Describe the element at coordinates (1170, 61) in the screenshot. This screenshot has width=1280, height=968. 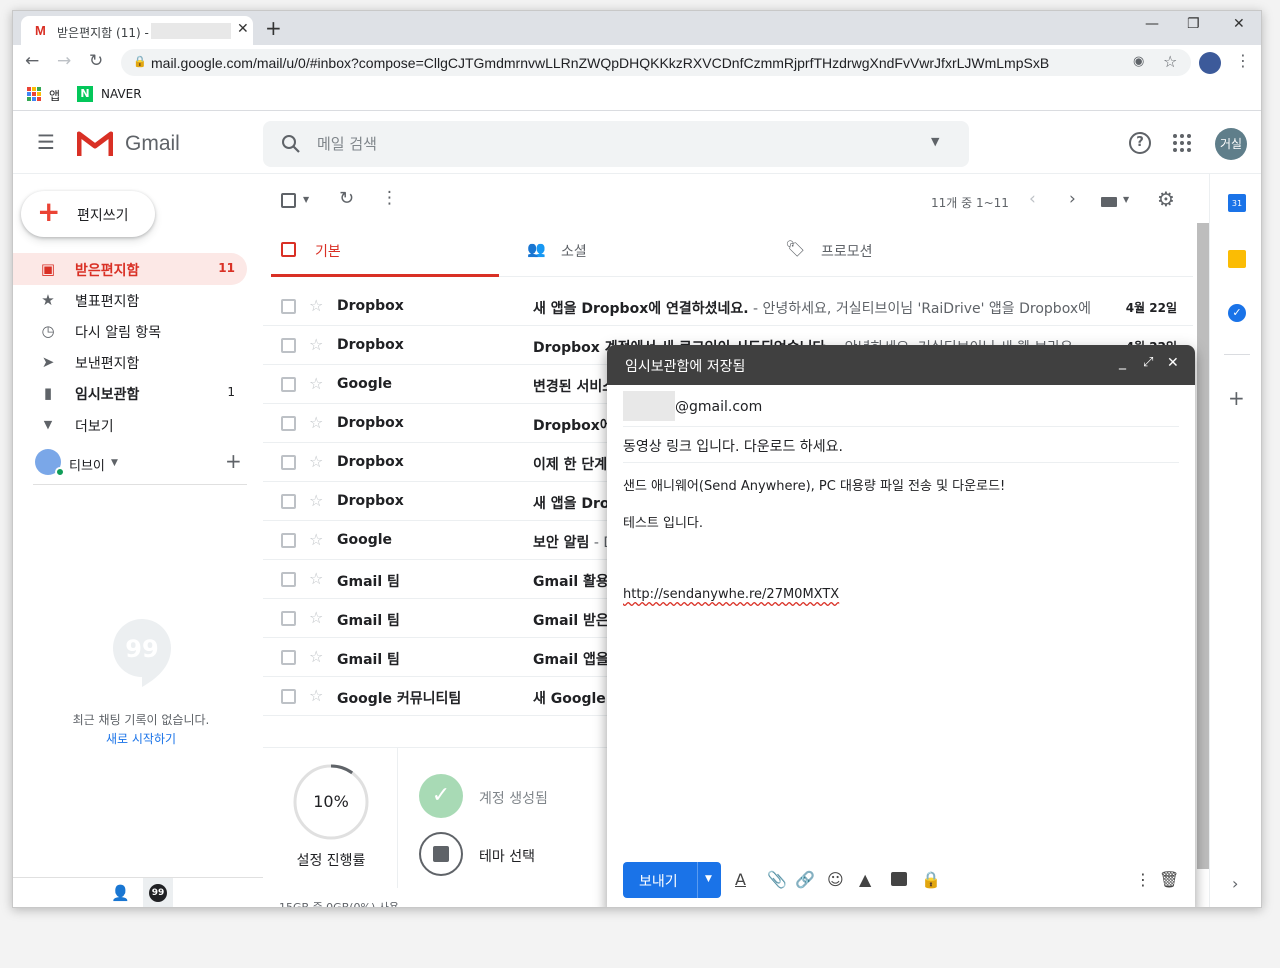
I see `bookmark-star-icon: ☆` at that location.